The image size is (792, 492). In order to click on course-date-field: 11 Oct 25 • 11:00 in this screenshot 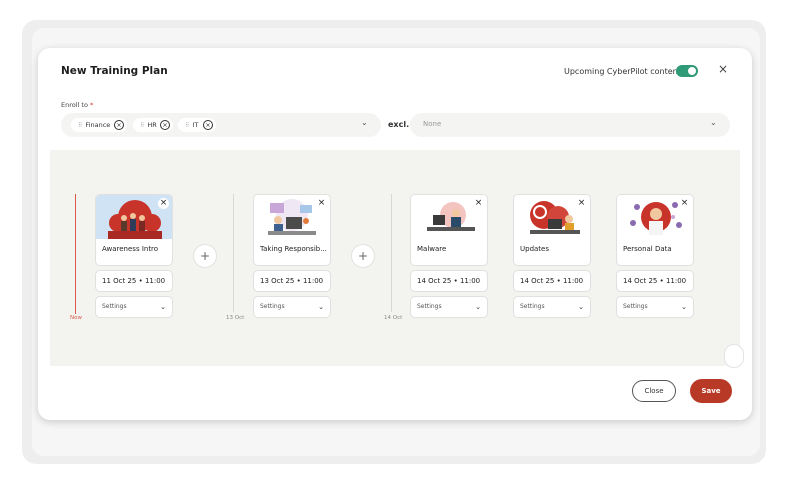, I will do `click(134, 281)`.